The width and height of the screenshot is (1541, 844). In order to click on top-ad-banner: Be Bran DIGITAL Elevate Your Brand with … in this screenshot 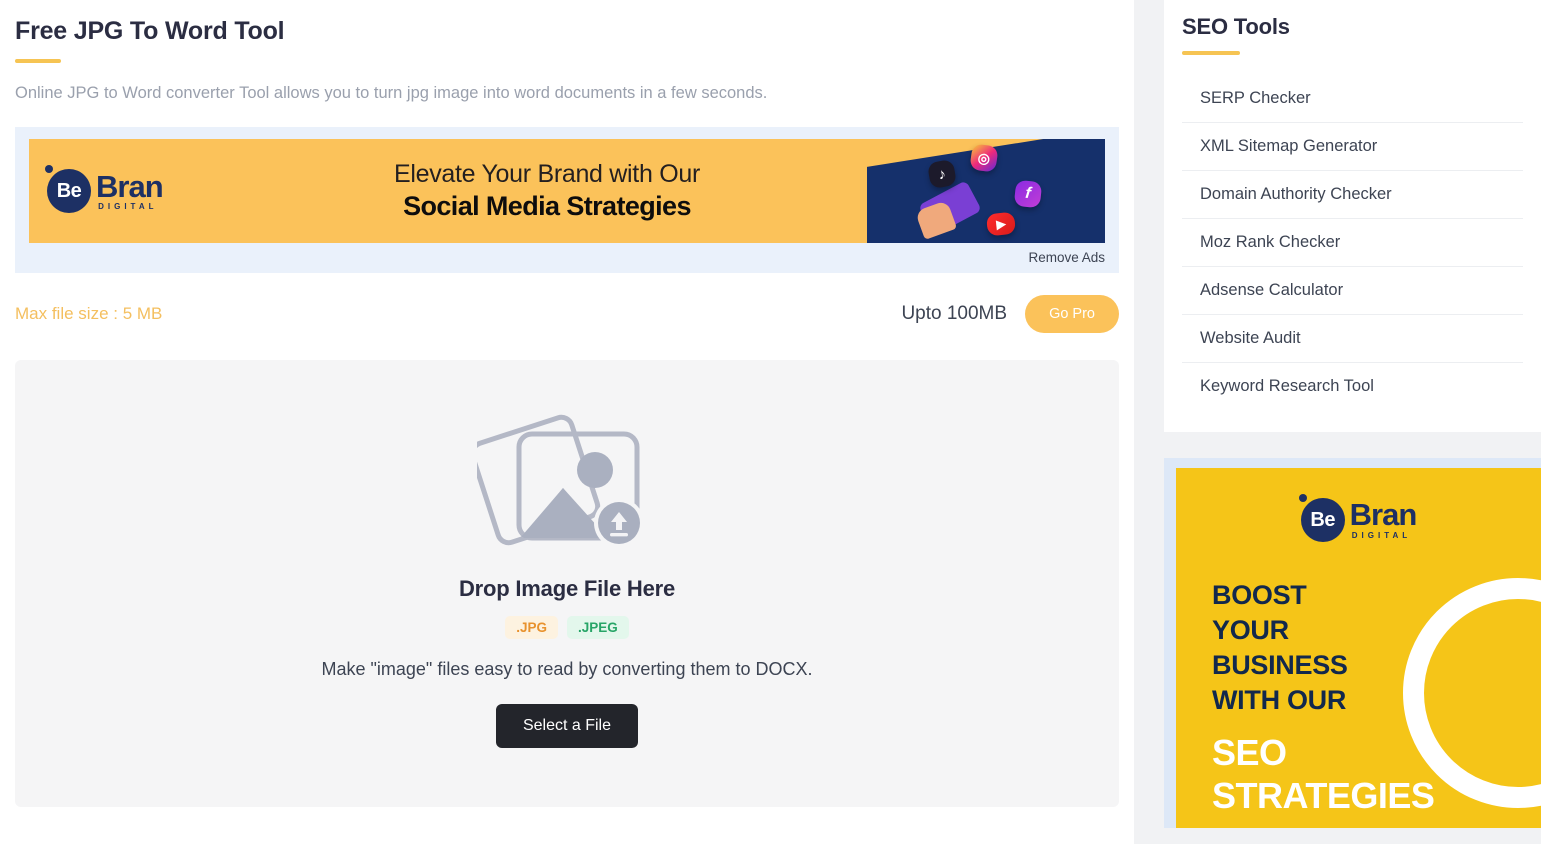, I will do `click(567, 191)`.